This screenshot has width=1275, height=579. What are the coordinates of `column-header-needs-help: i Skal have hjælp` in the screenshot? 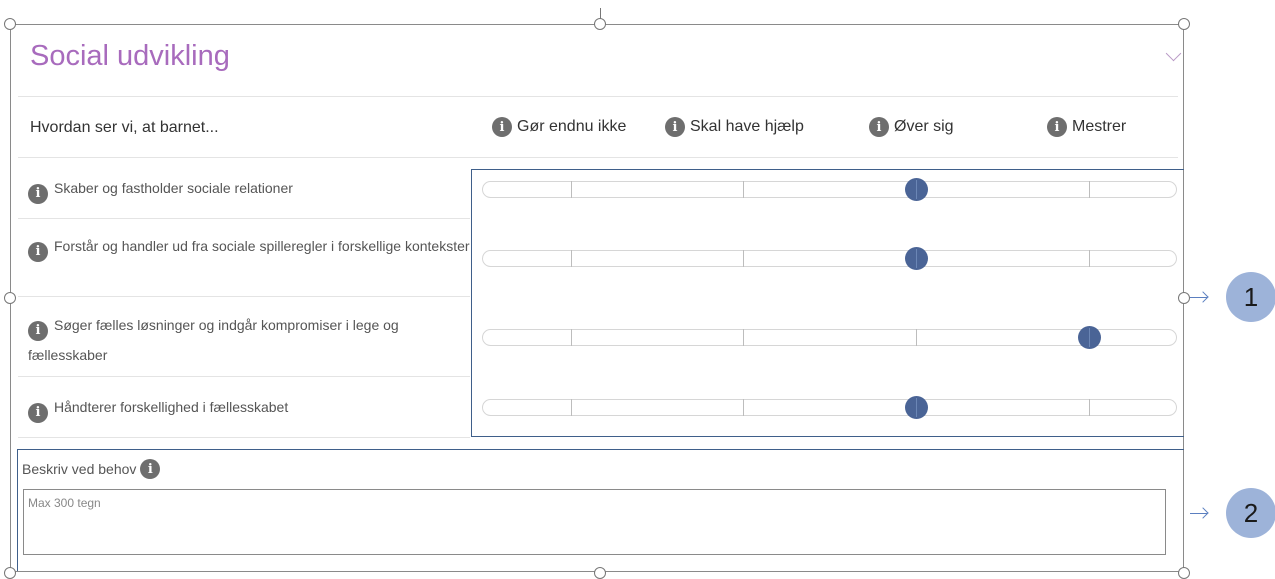 It's located at (734, 127).